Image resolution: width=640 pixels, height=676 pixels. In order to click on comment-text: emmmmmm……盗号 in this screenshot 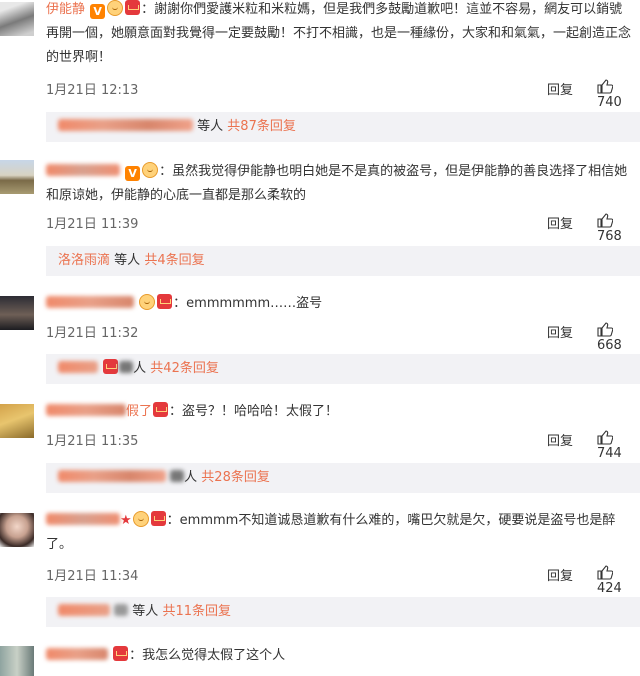, I will do `click(254, 303)`.